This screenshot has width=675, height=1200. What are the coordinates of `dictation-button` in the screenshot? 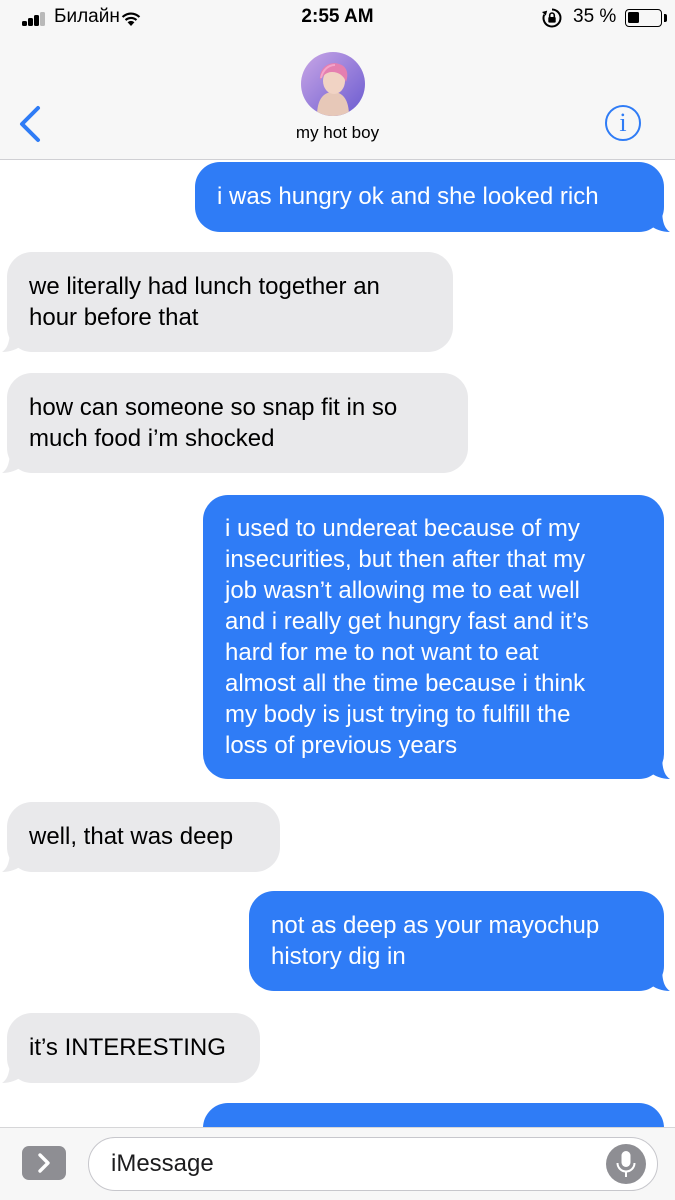 It's located at (626, 1164).